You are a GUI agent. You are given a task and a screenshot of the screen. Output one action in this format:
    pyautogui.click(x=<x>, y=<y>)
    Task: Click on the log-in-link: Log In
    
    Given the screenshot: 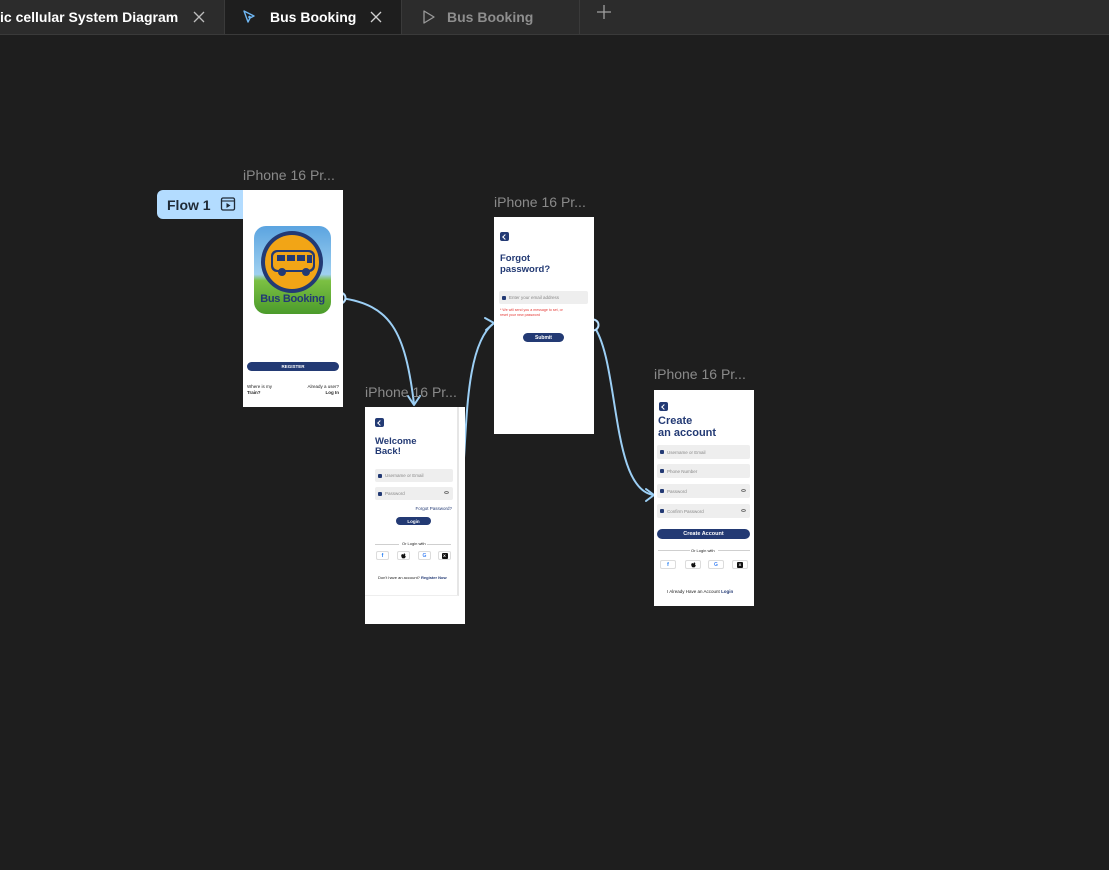 What is the action you would take?
    pyautogui.click(x=333, y=392)
    